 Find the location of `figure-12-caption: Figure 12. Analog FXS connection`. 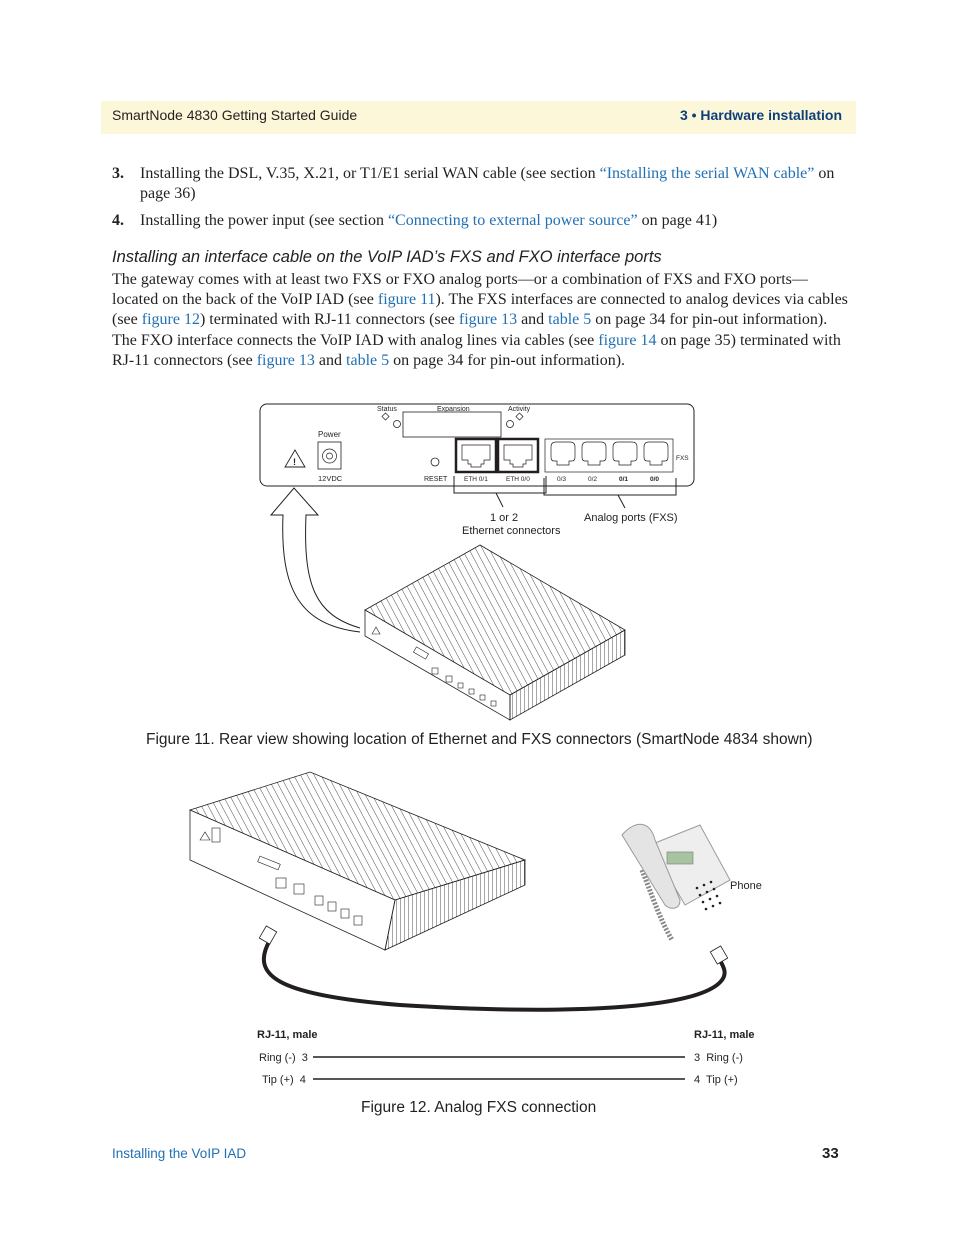

figure-12-caption: Figure 12. Analog FXS connection is located at coordinates (479, 1107).